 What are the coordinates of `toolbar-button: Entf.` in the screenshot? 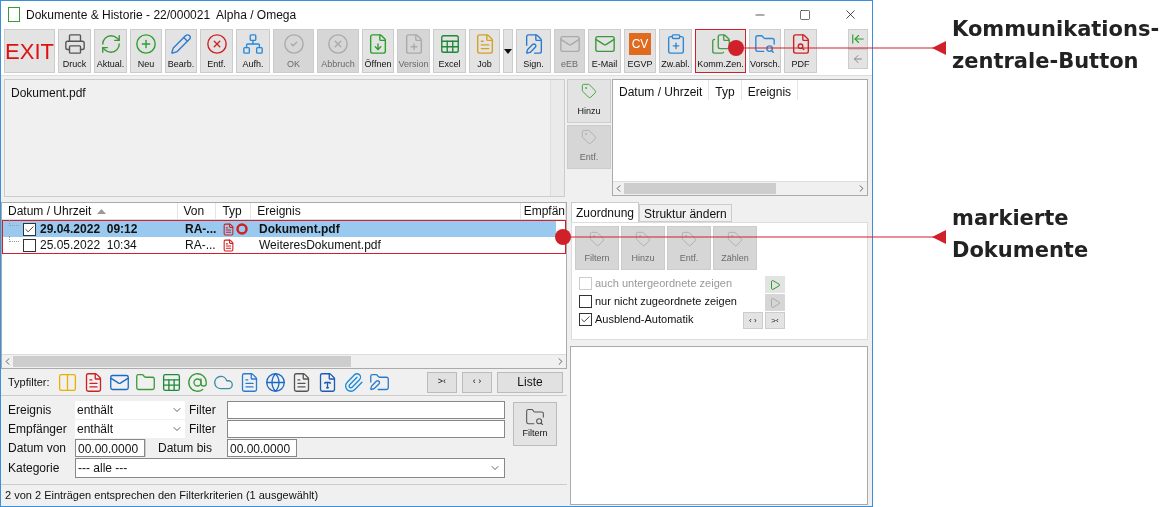 It's located at (216, 51).